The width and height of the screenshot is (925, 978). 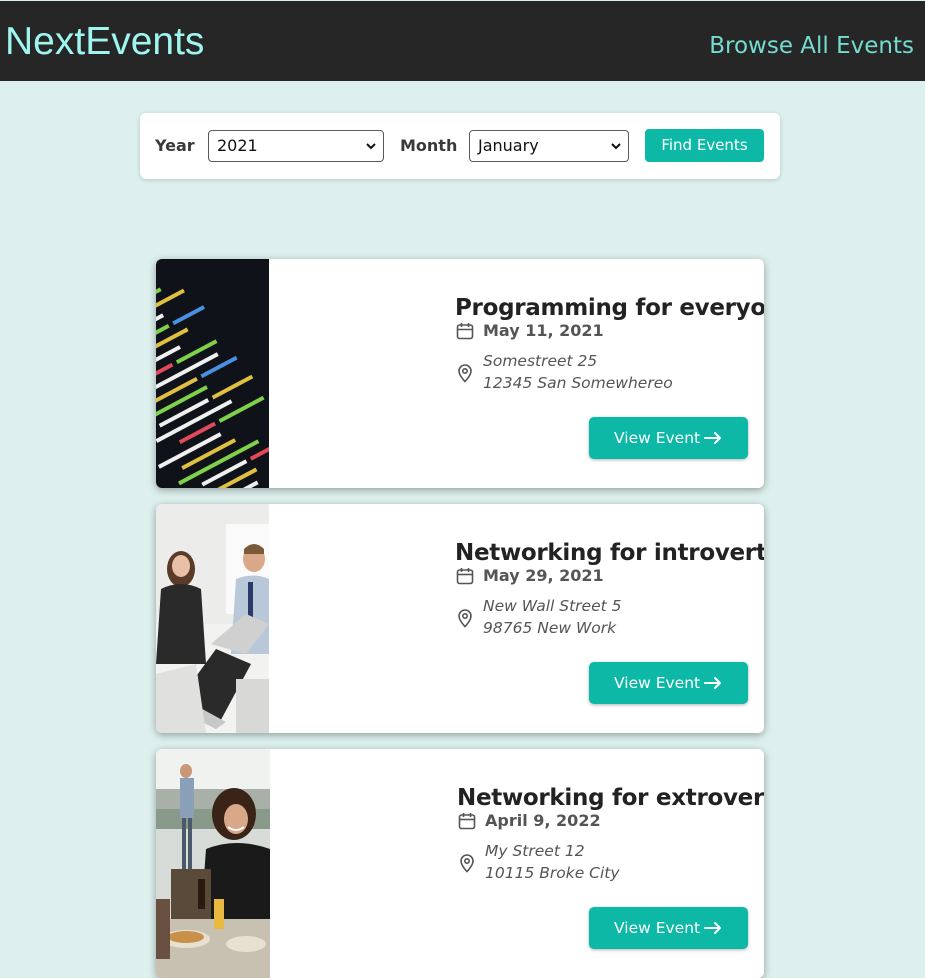 What do you see at coordinates (535, 851) in the screenshot?
I see `event-address-line1: My Street 12` at bounding box center [535, 851].